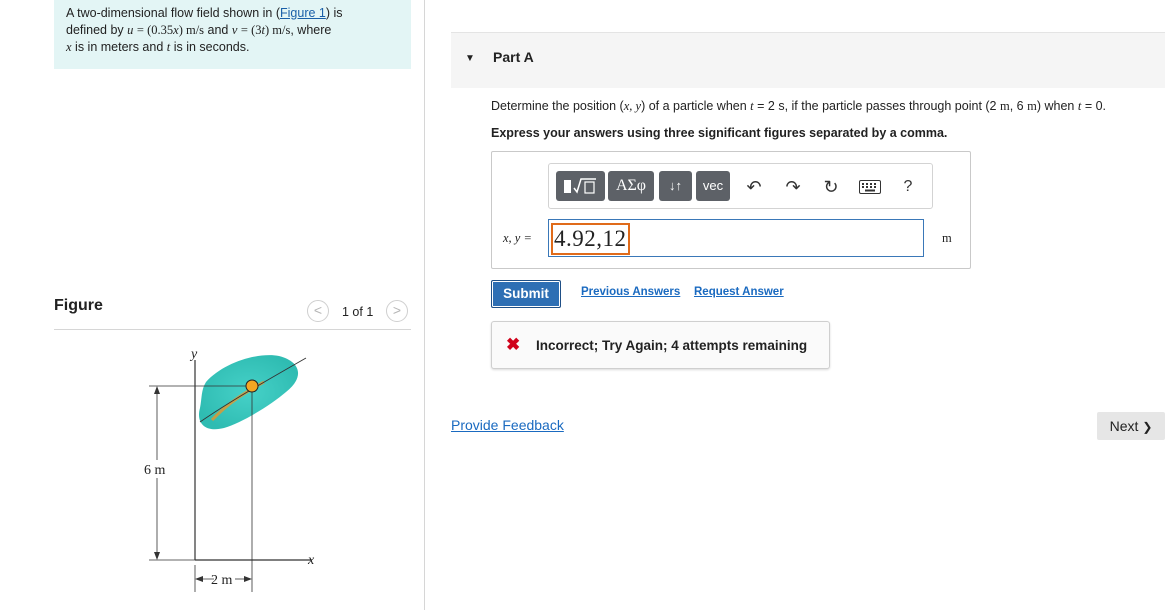 This screenshot has height=610, width=1168. Describe the element at coordinates (334, 13) in the screenshot. I see `problem-text: ) is` at that location.